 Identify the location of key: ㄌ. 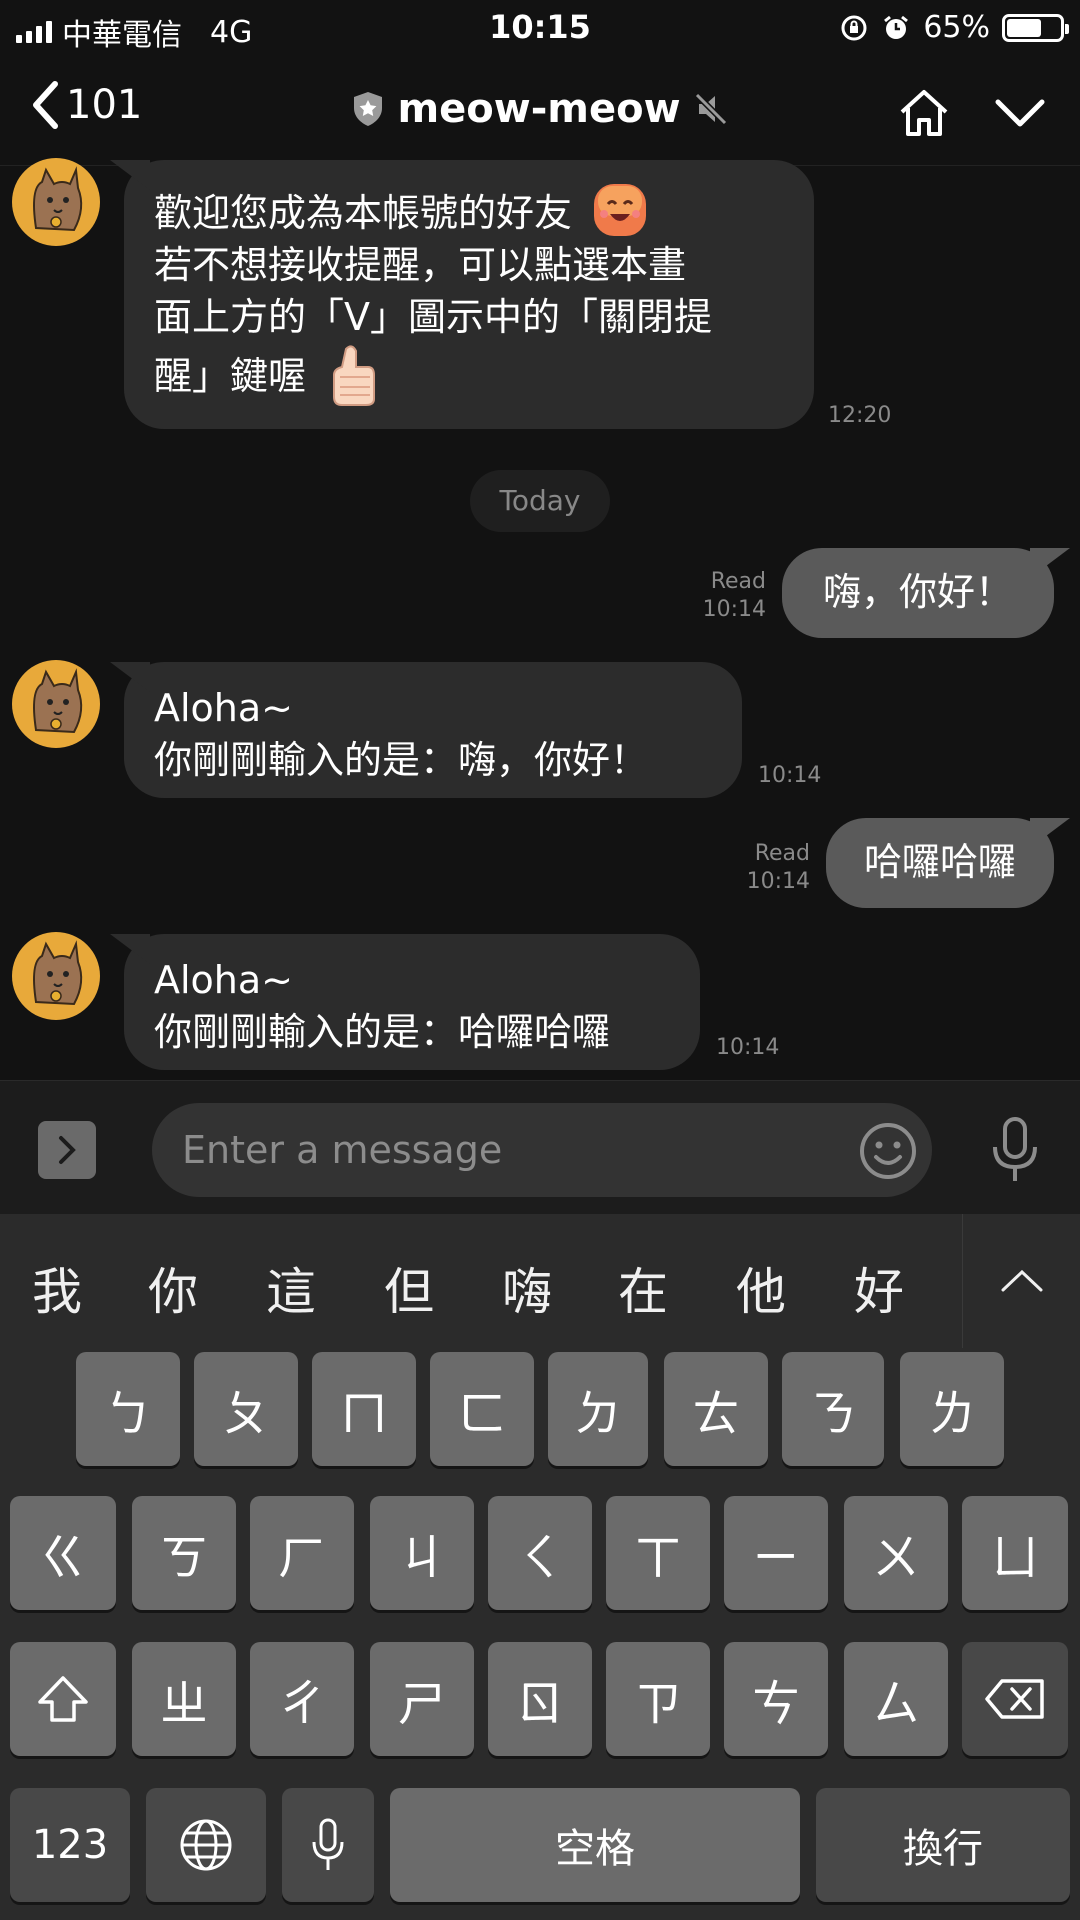
(952, 1409).